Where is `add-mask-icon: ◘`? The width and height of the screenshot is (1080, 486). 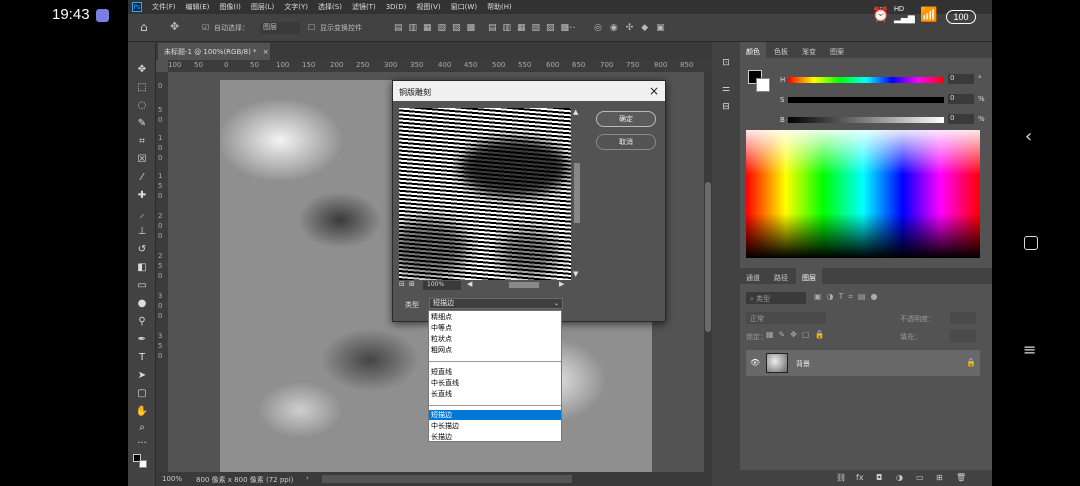 add-mask-icon: ◘ is located at coordinates (879, 477).